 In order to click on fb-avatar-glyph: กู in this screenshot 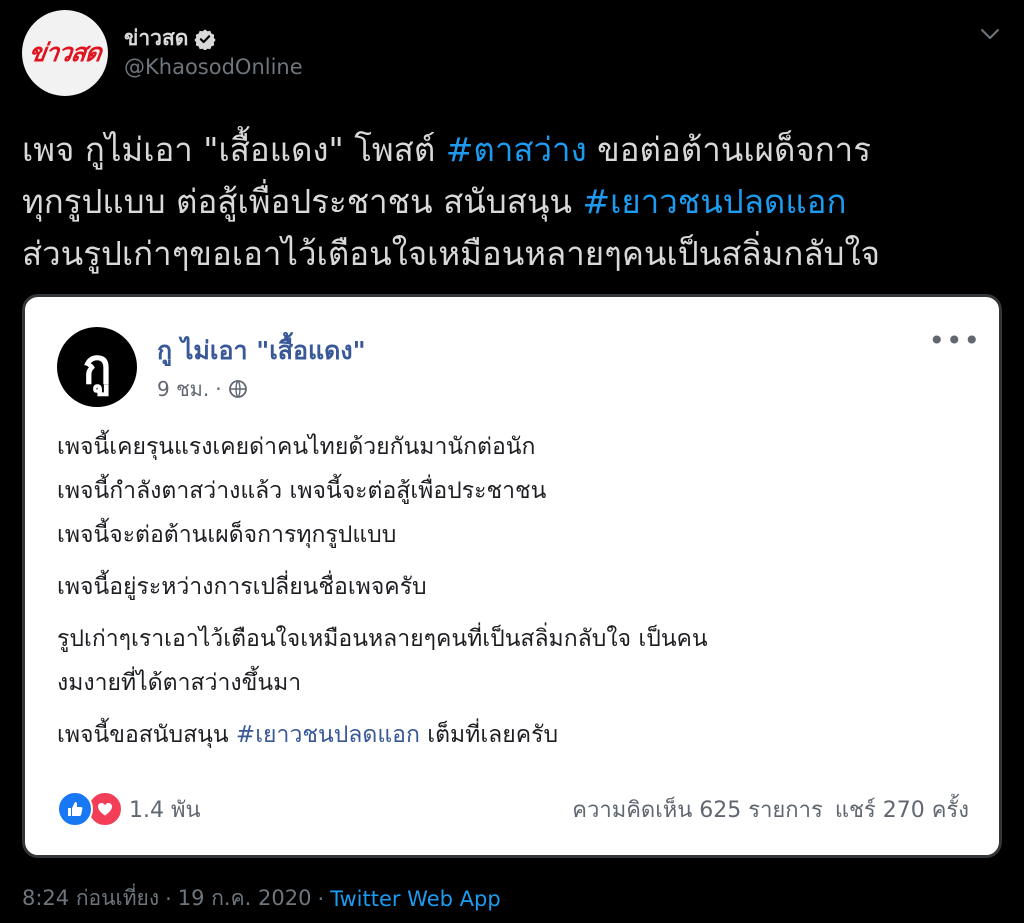, I will do `click(97, 367)`.